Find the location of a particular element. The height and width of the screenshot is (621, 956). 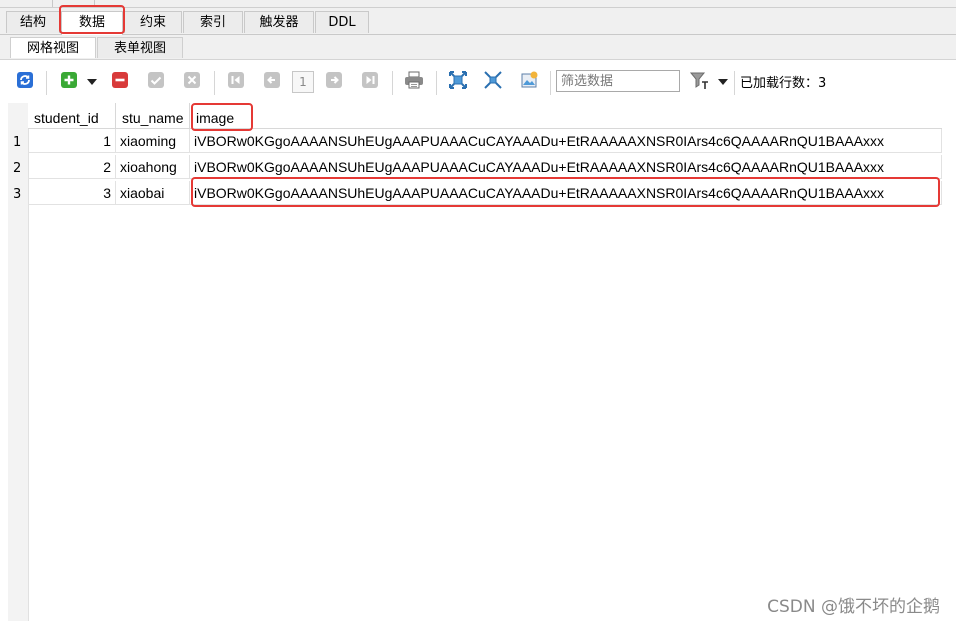

row-number: 3 is located at coordinates (18, 194).